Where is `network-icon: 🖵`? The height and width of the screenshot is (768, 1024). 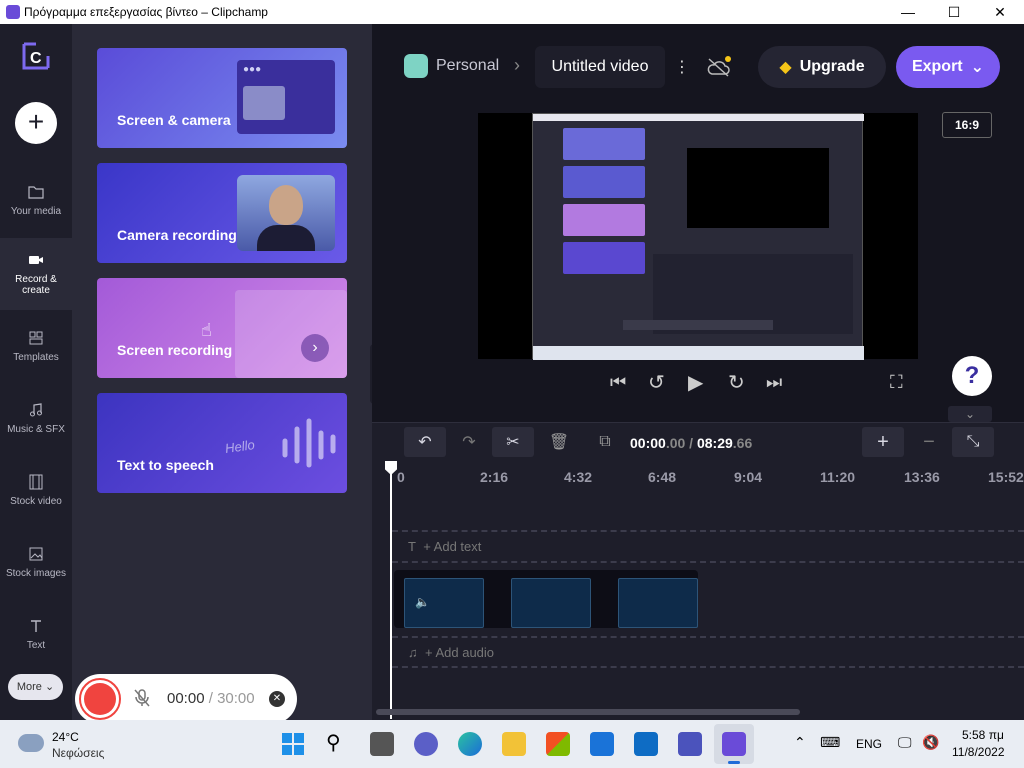
network-icon: 🖵 is located at coordinates (905, 742).